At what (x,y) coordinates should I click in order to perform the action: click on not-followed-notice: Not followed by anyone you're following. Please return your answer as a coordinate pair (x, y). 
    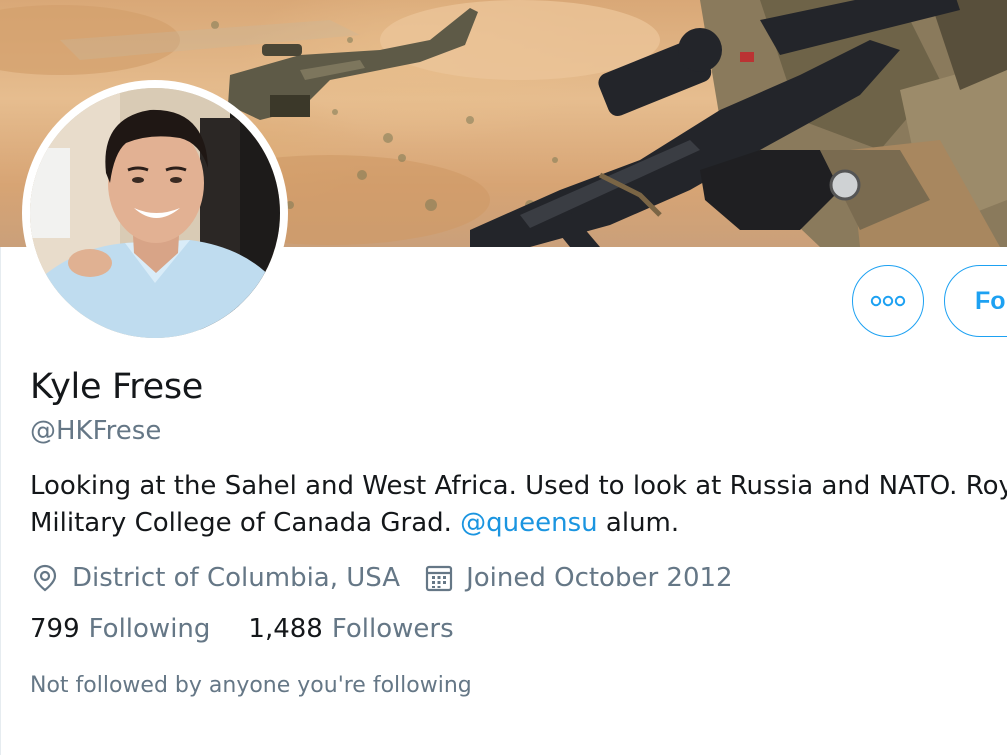
    Looking at the image, I should click on (251, 685).